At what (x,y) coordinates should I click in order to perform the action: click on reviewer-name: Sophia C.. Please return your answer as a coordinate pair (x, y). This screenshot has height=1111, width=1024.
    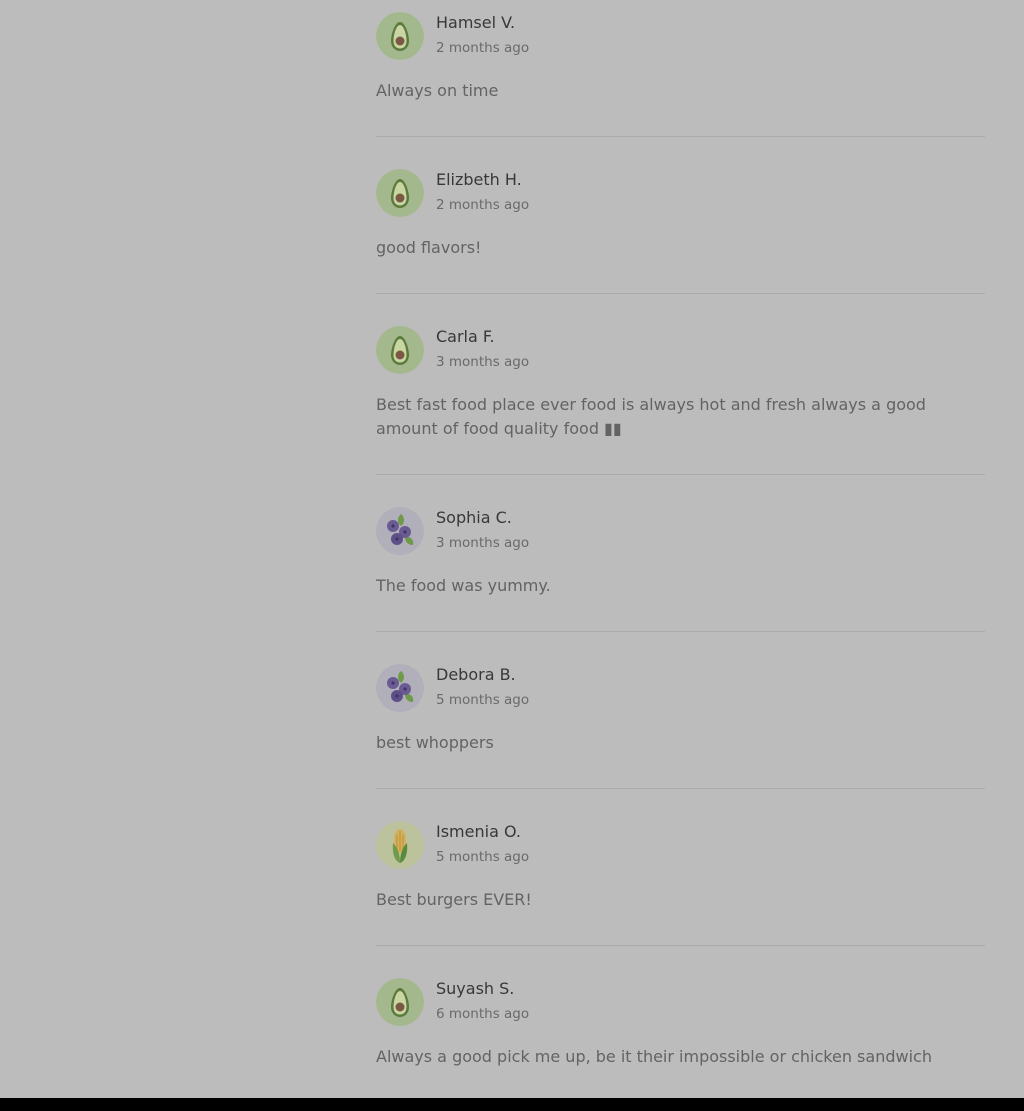
    Looking at the image, I should click on (474, 517).